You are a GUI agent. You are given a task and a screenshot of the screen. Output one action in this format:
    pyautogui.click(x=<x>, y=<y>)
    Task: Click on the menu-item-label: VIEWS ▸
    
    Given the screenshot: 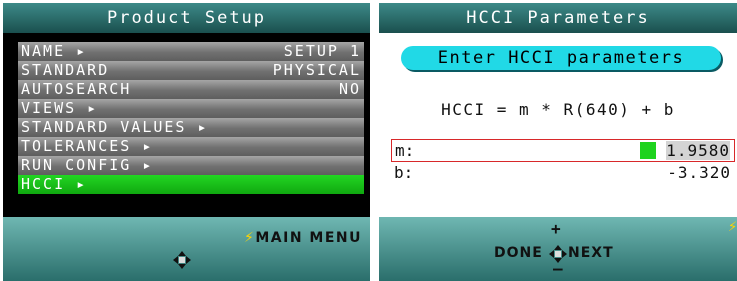 What is the action you would take?
    pyautogui.click(x=60, y=108)
    